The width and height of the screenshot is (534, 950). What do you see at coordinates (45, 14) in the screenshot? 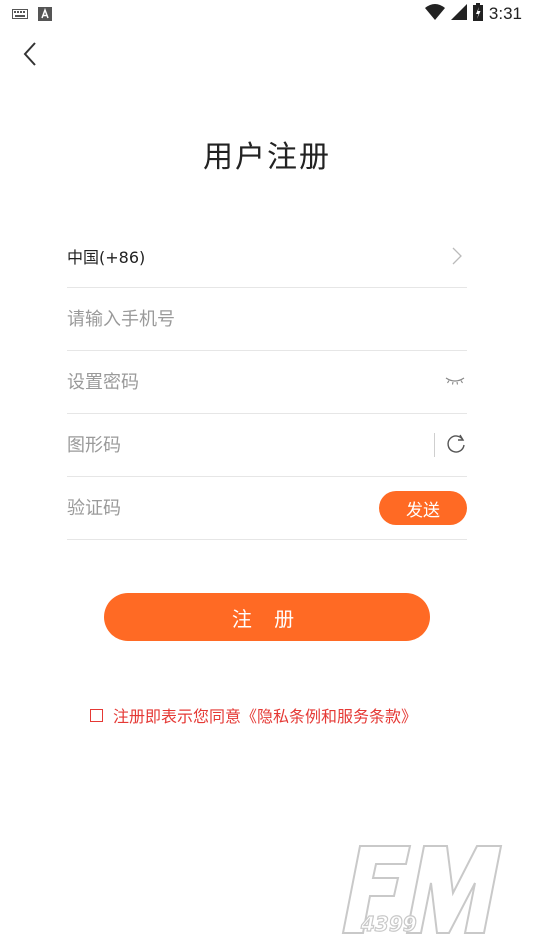
I see `a-icon` at bounding box center [45, 14].